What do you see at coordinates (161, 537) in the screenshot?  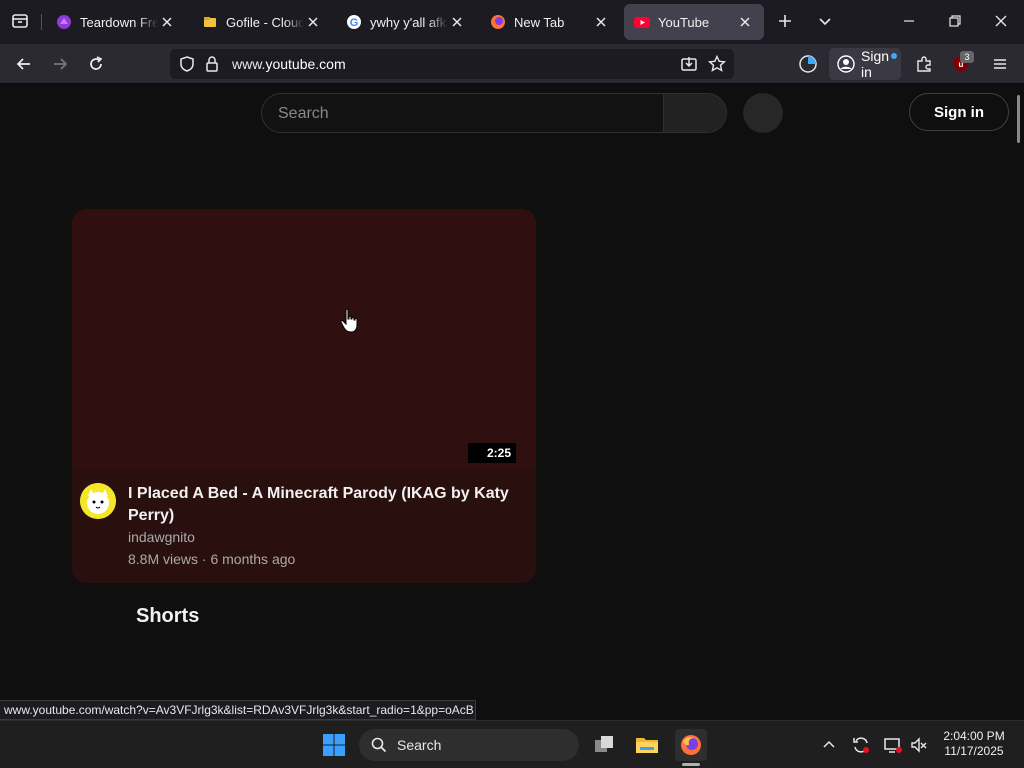 I see `channel-name-link: indawgnito` at bounding box center [161, 537].